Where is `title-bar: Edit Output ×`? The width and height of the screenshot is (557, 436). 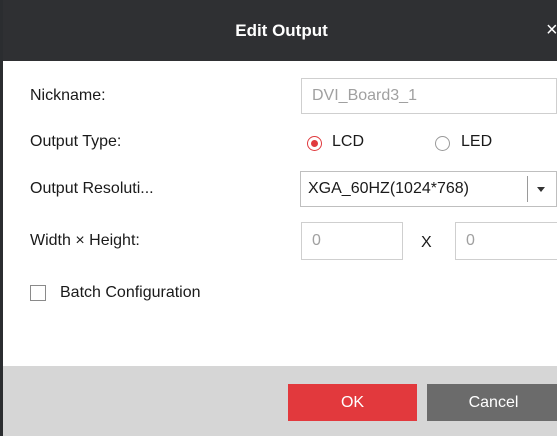
title-bar: Edit Output × is located at coordinates (280, 30).